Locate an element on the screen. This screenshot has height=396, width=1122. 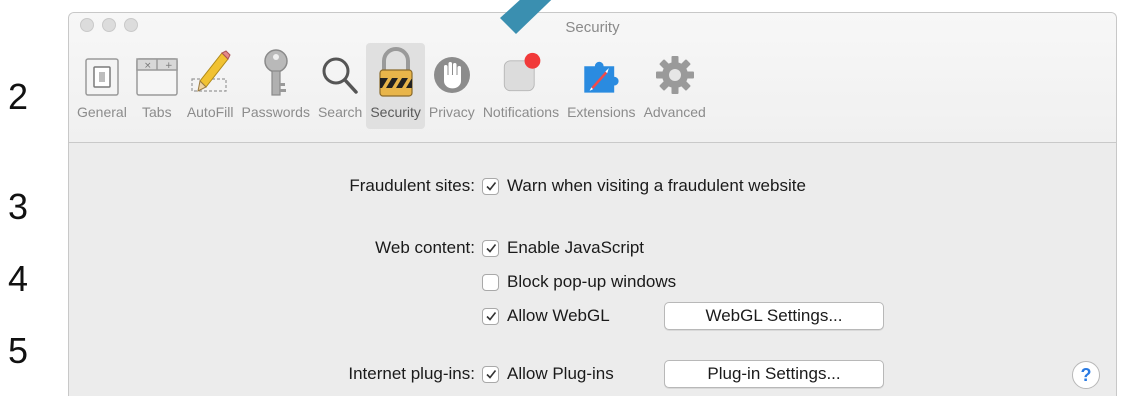
allow-plugins-checkbox is located at coordinates (490, 374).